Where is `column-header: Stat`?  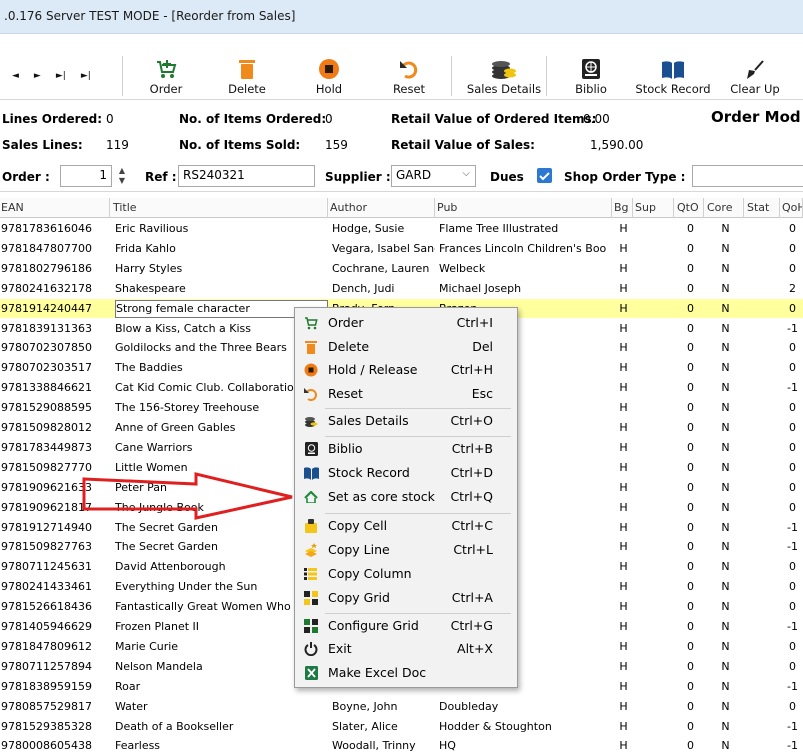 column-header: Stat is located at coordinates (763, 208).